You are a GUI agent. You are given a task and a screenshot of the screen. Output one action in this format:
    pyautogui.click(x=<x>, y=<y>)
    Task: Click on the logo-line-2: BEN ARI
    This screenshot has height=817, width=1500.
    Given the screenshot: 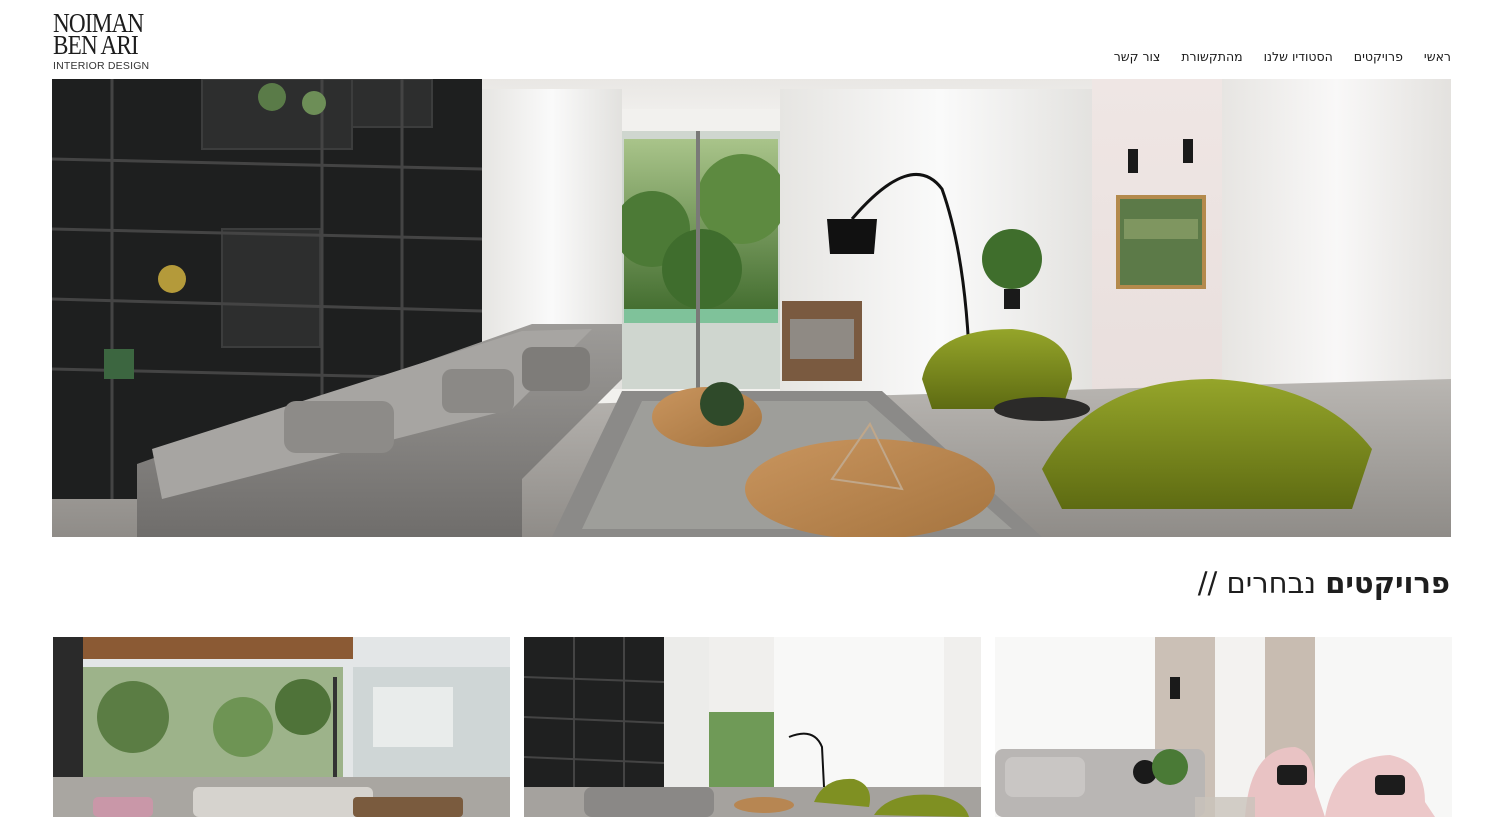 What is the action you would take?
    pyautogui.click(x=96, y=45)
    